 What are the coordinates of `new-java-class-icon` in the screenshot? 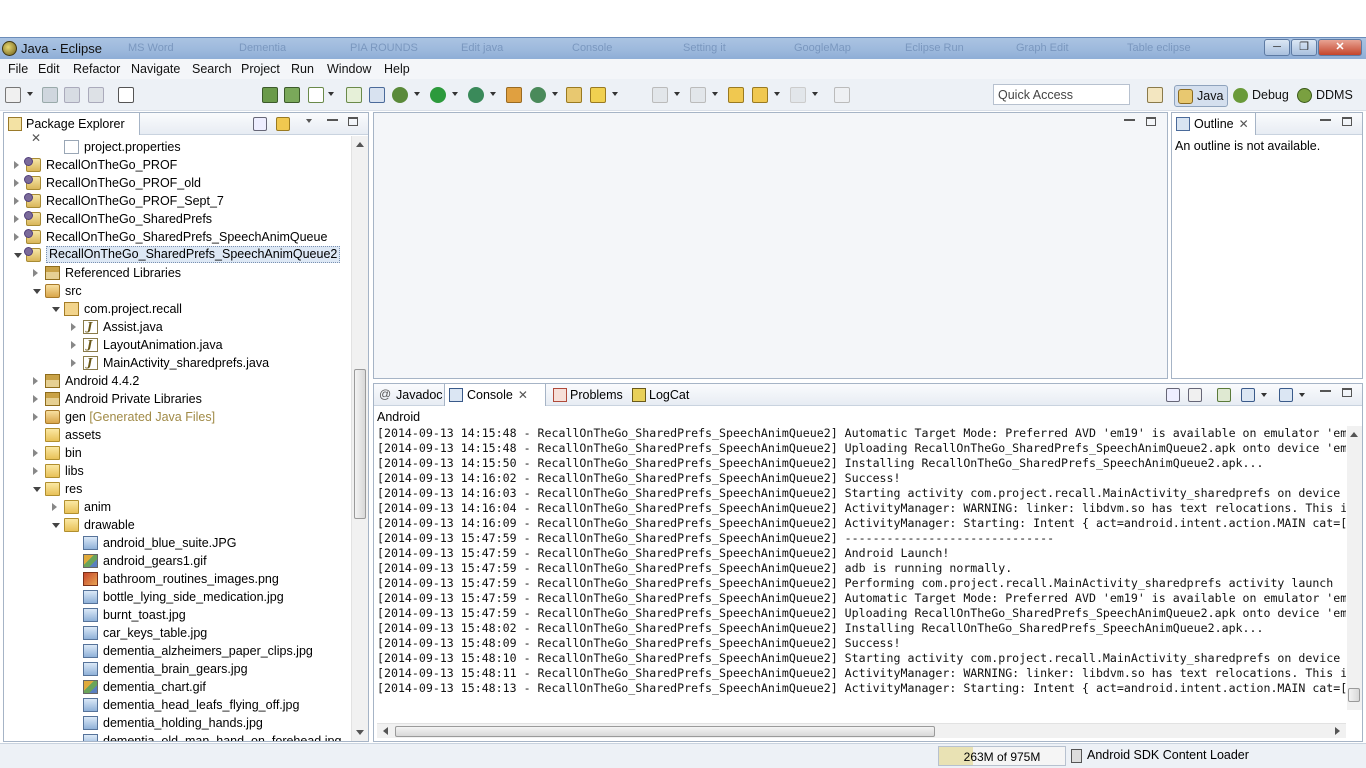 It's located at (538, 95).